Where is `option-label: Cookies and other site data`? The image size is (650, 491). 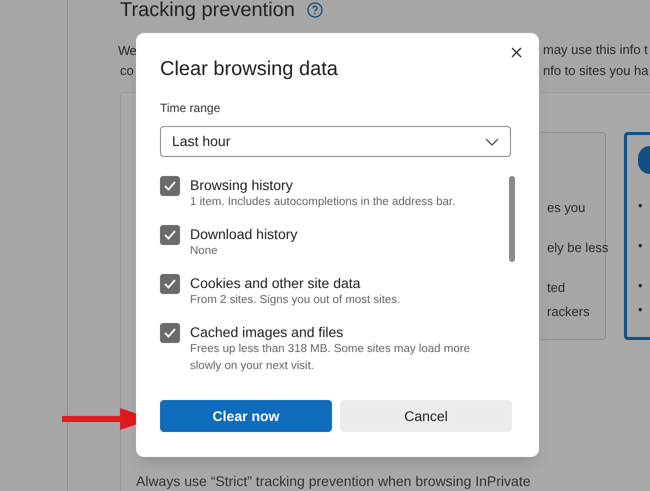 option-label: Cookies and other site data is located at coordinates (276, 283).